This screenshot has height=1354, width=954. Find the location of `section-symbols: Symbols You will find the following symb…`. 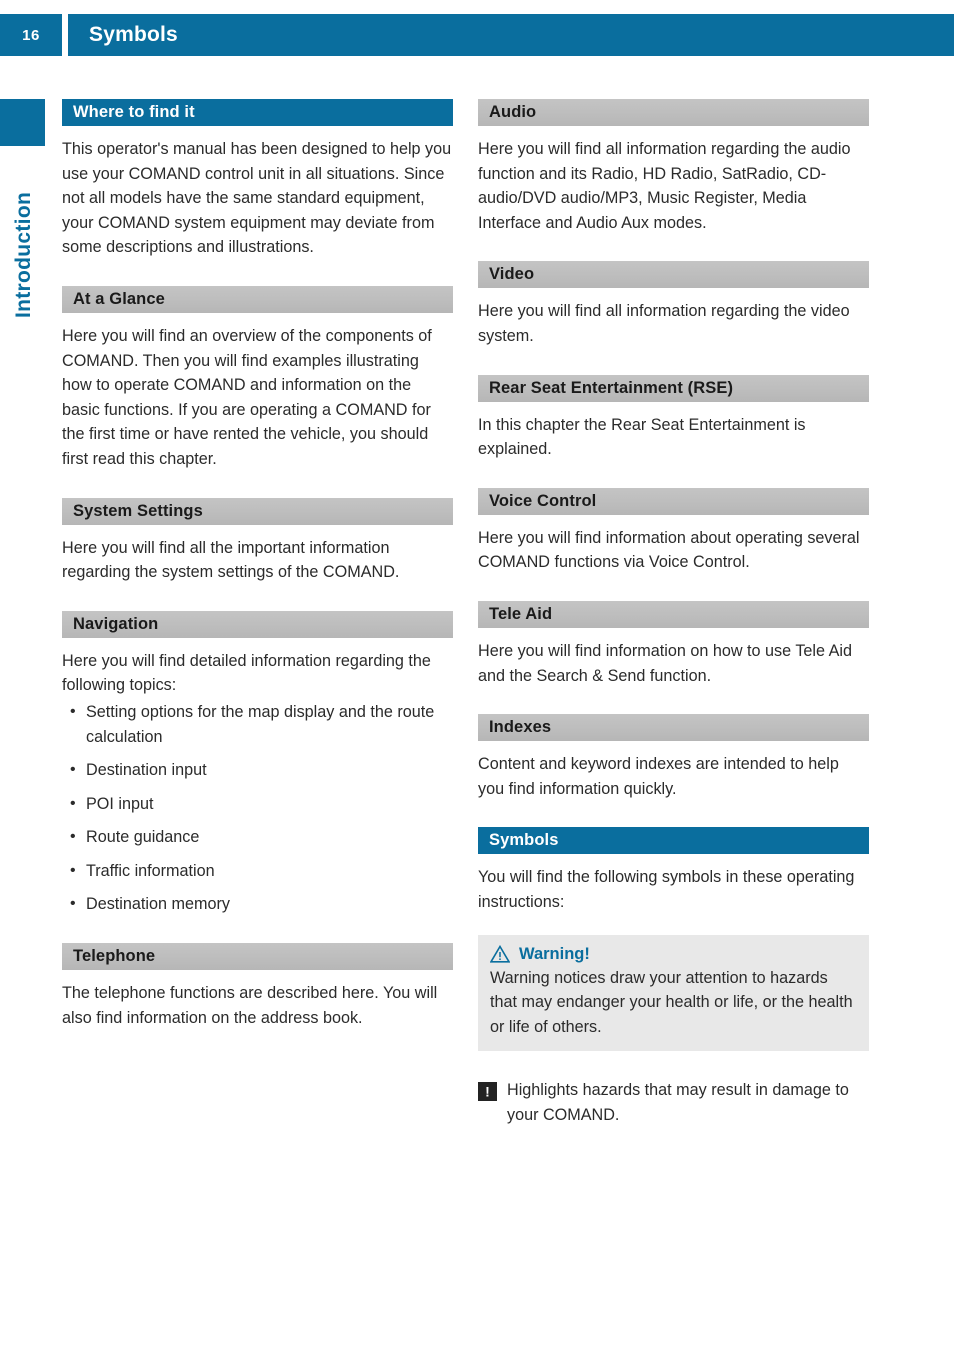

section-symbols: Symbols You will find the following symb… is located at coordinates (673, 977).